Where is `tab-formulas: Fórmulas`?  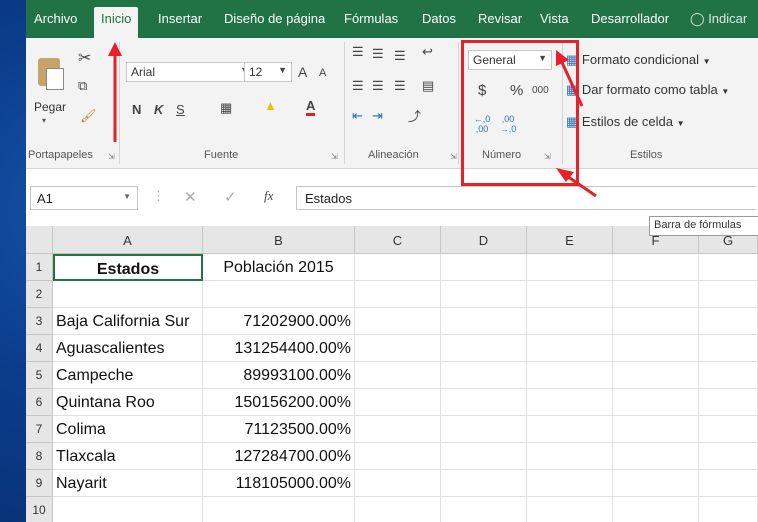
tab-formulas: Fórmulas is located at coordinates (371, 18).